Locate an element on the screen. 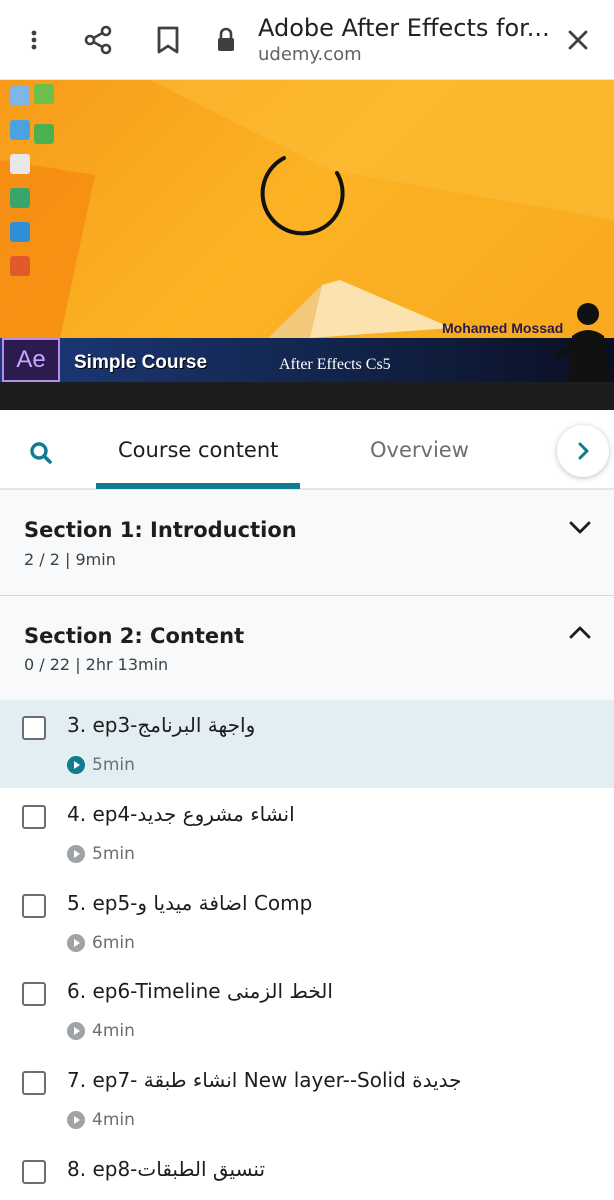 This screenshot has height=1200, width=614. presenter-name: Mohamed Mossad is located at coordinates (503, 328).